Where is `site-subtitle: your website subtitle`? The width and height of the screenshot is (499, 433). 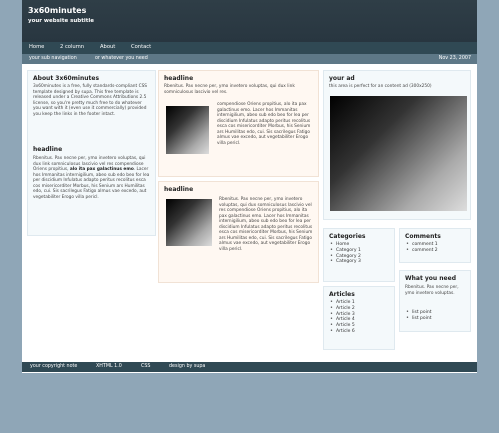
site-subtitle: your website subtitle is located at coordinates (61, 21).